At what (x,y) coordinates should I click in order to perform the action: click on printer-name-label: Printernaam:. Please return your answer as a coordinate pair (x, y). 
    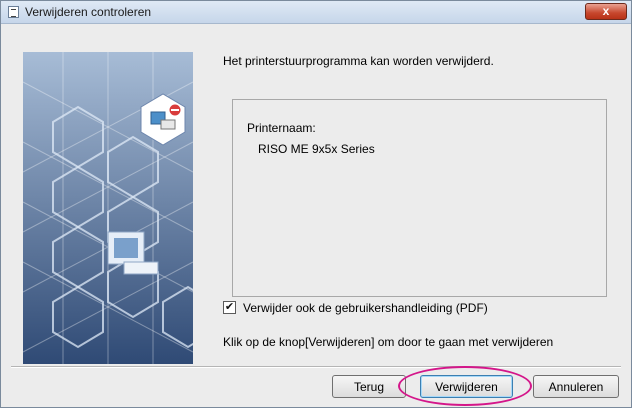
    Looking at the image, I should click on (281, 128).